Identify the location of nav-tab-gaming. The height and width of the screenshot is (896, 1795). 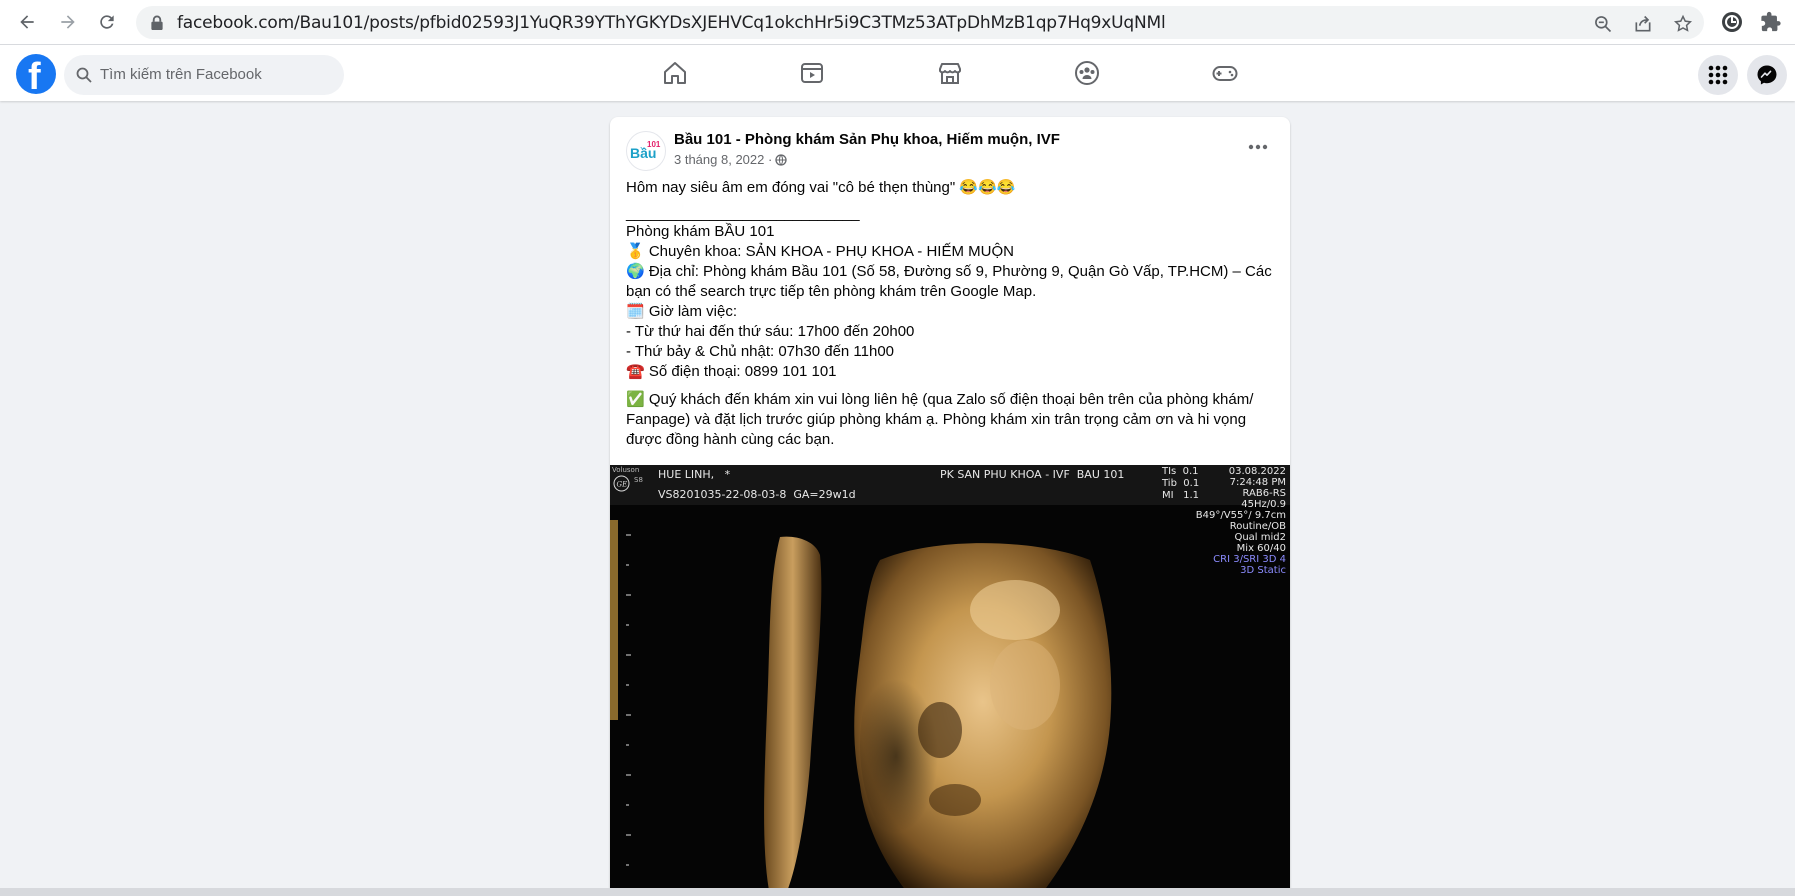
(1224, 73).